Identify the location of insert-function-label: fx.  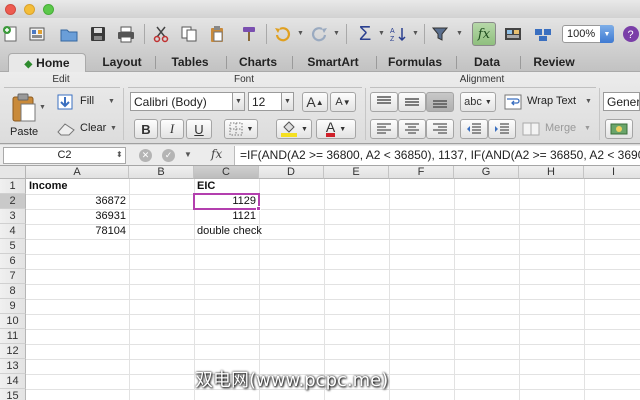
(216, 154).